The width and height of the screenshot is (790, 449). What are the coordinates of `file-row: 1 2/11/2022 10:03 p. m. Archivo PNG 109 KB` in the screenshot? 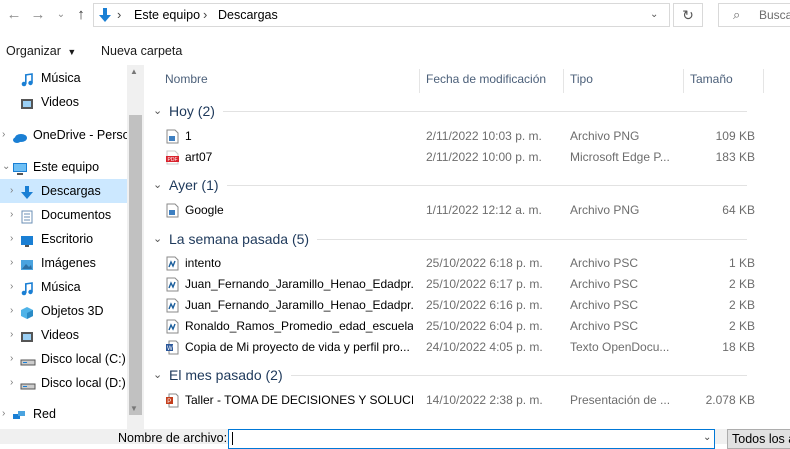 It's located at (468, 136).